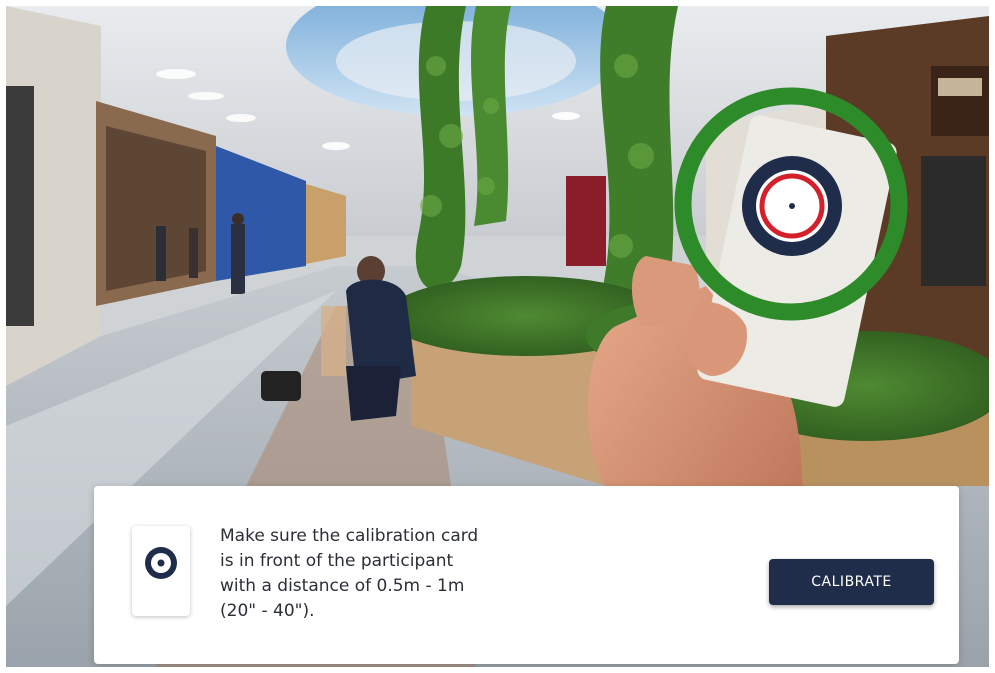 Image resolution: width=995 pixels, height=673 pixels. I want to click on instruction-line: Make sure the calibration card, so click(349, 536).